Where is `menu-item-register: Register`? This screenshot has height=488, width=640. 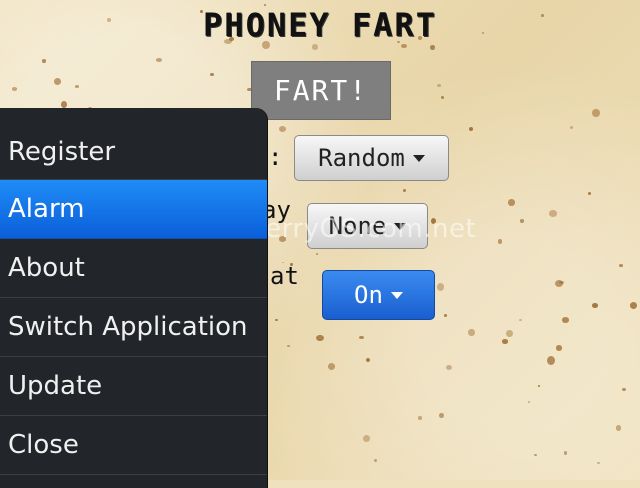 menu-item-register: Register is located at coordinates (133, 144).